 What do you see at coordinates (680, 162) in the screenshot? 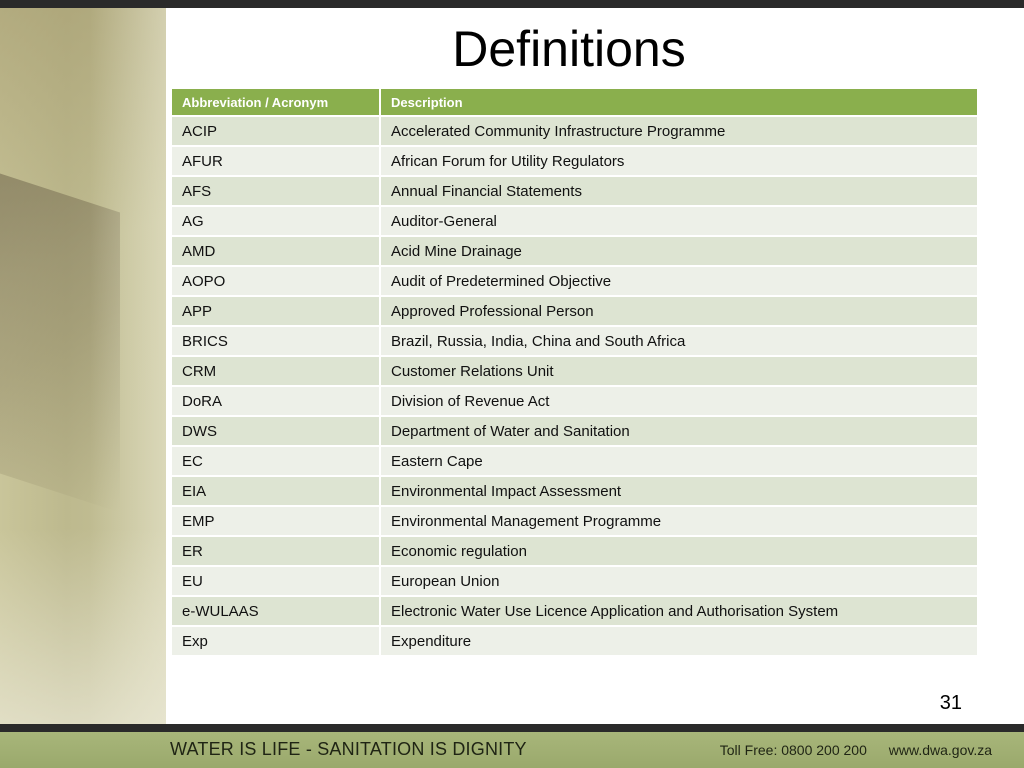
I see `description-cell: African Forum for Utility Regulators` at bounding box center [680, 162].